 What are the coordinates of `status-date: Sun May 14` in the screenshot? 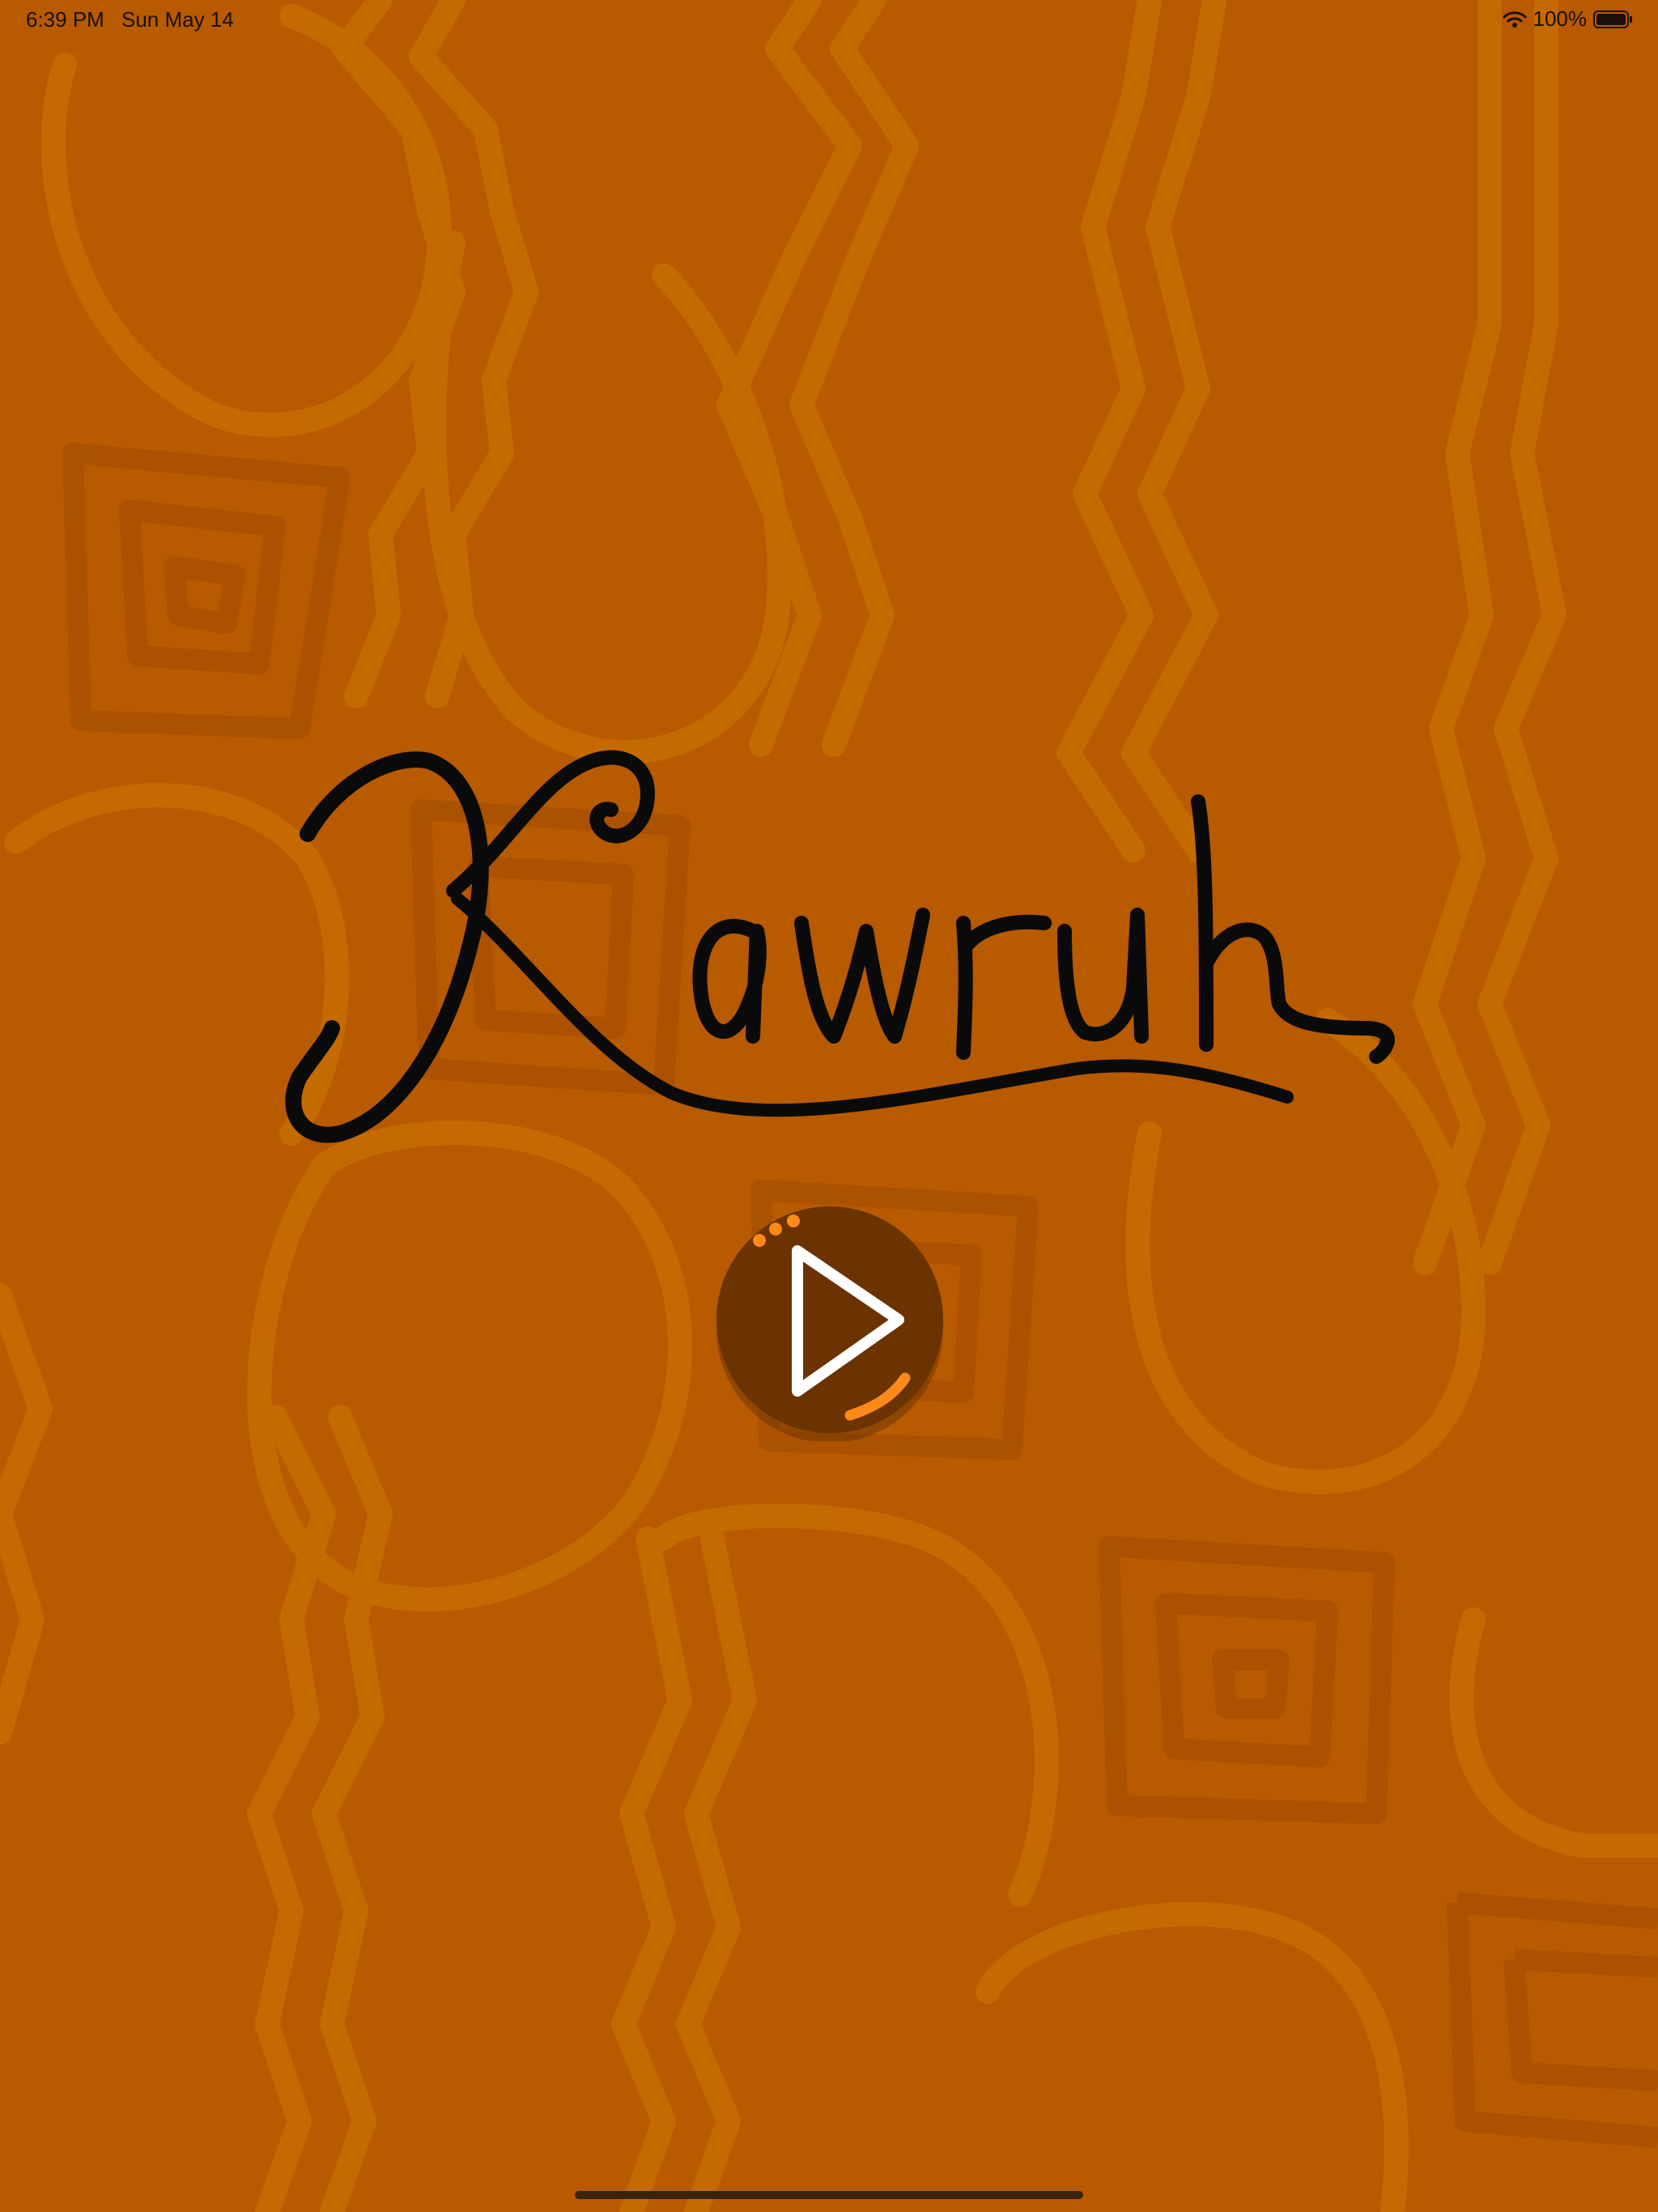 It's located at (177, 19).